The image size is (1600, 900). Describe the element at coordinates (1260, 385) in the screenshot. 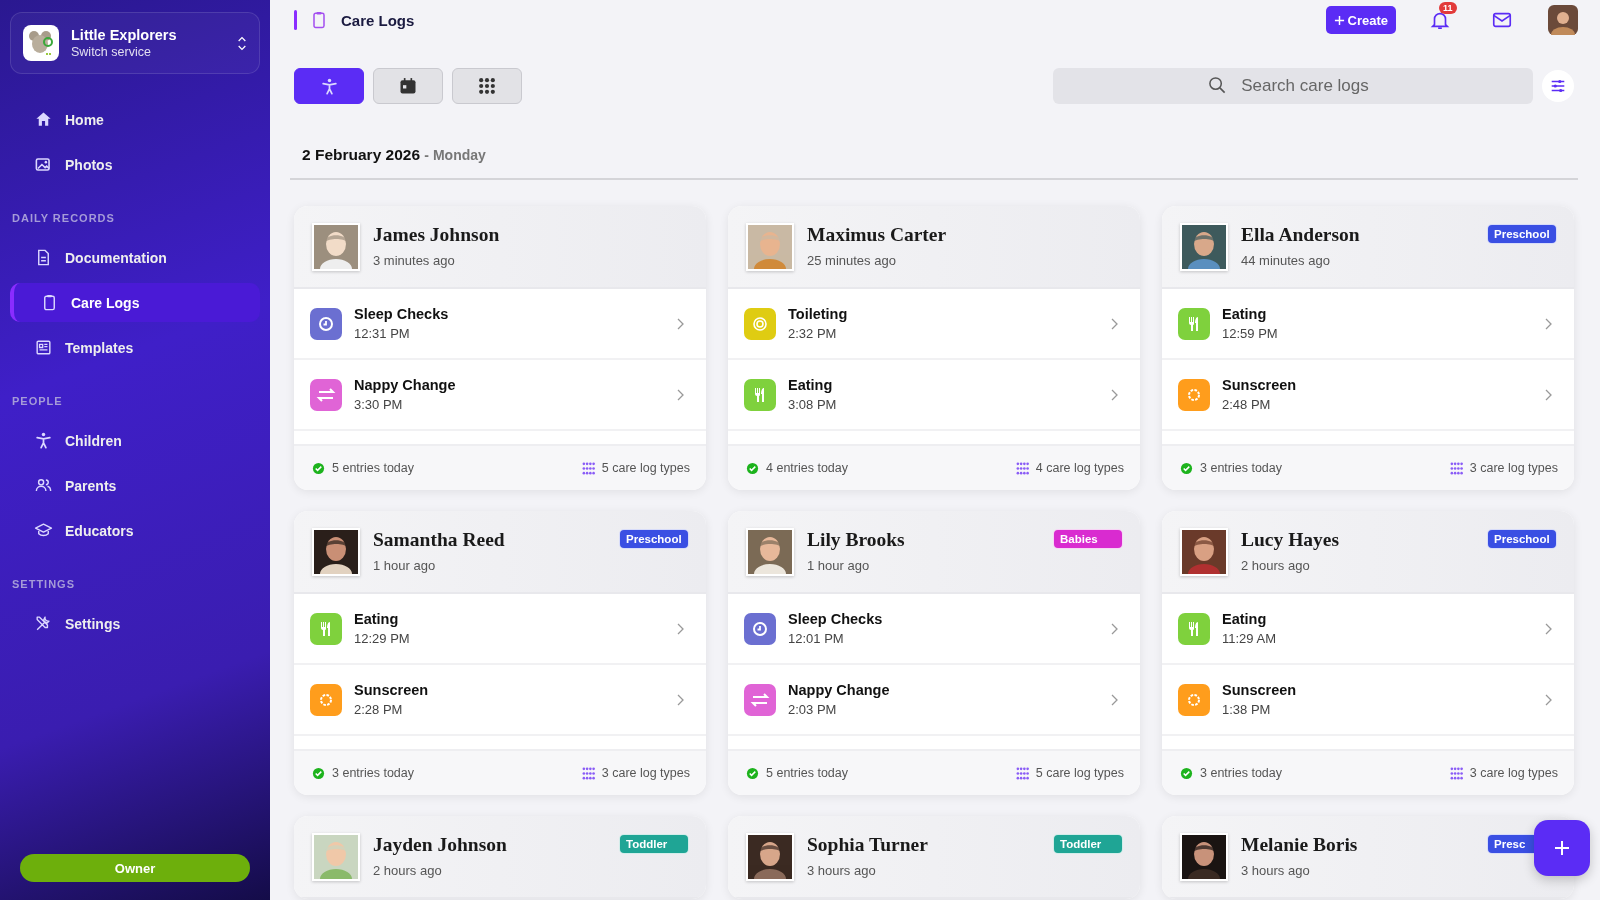

I see `entry-title: Sunscreen` at that location.